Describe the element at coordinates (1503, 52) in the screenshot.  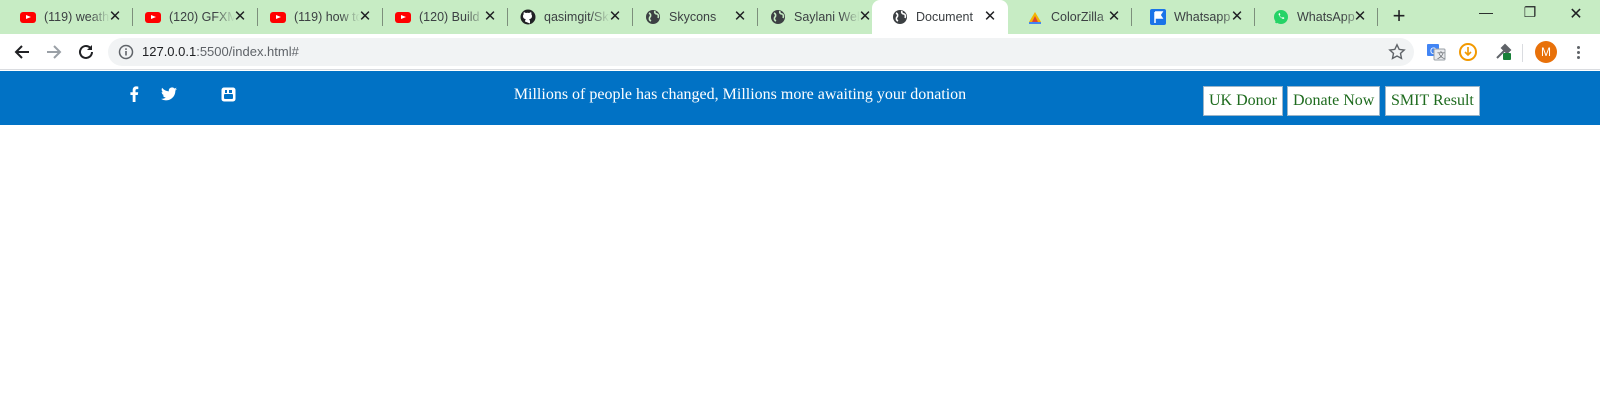
I see `eyedropper-extension-icon` at that location.